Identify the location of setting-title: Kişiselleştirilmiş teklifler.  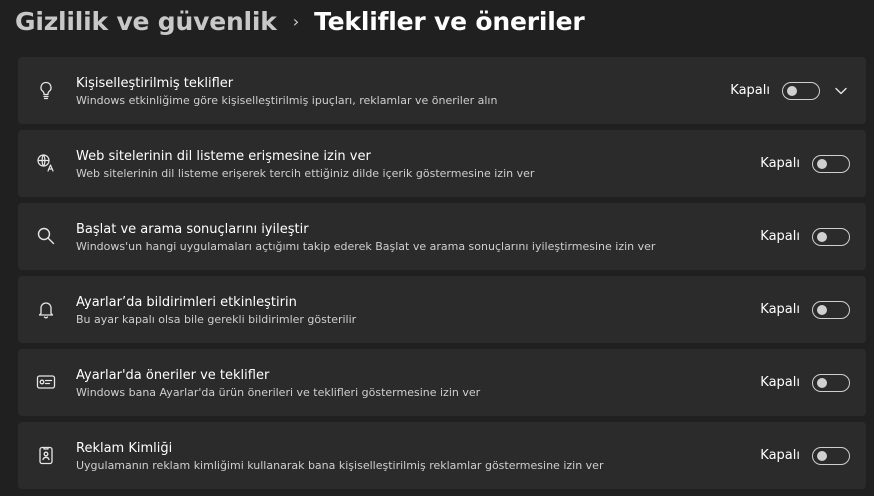
(155, 83).